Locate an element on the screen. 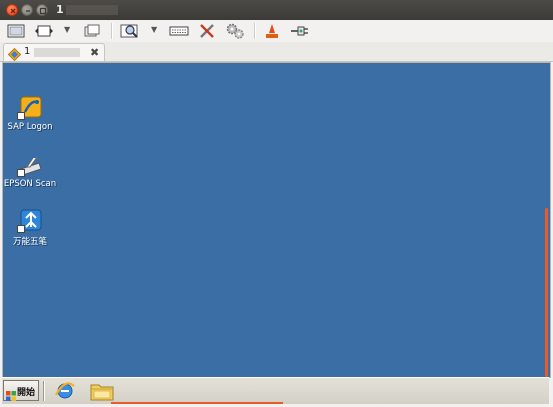 The height and width of the screenshot is (407, 553). taskbar-separator is located at coordinates (44, 391).